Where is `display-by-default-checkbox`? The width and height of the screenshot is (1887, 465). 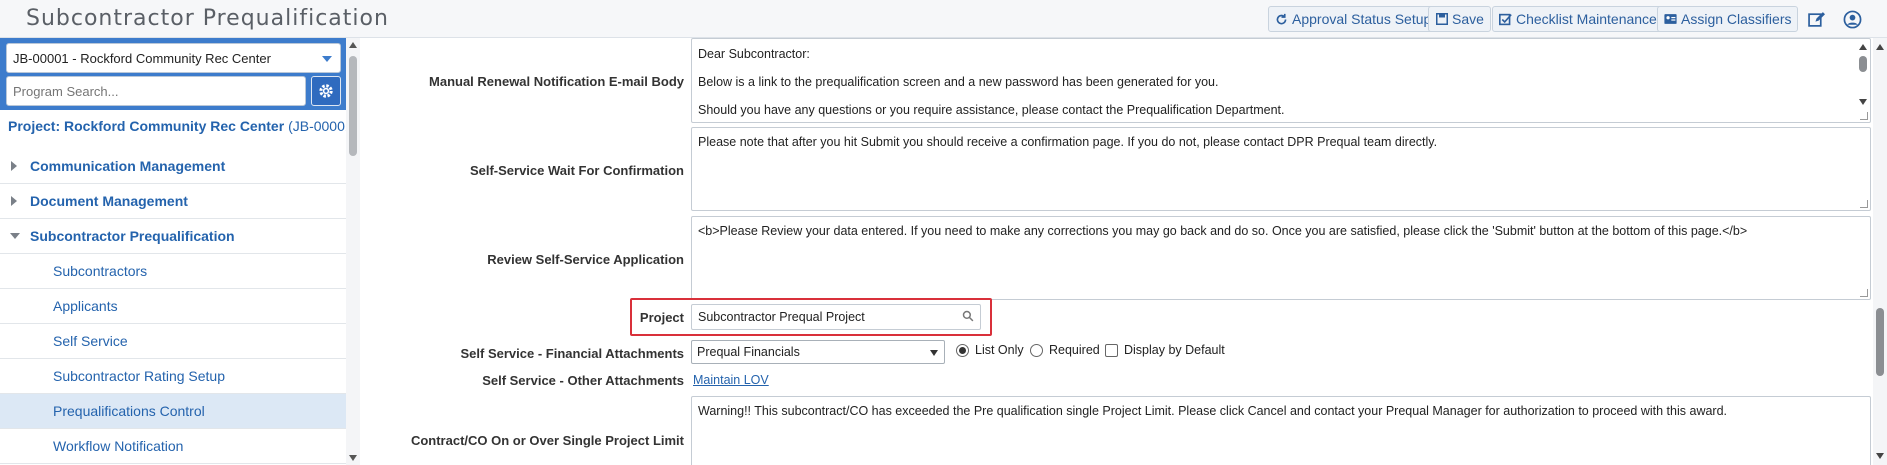
display-by-default-checkbox is located at coordinates (1111, 350).